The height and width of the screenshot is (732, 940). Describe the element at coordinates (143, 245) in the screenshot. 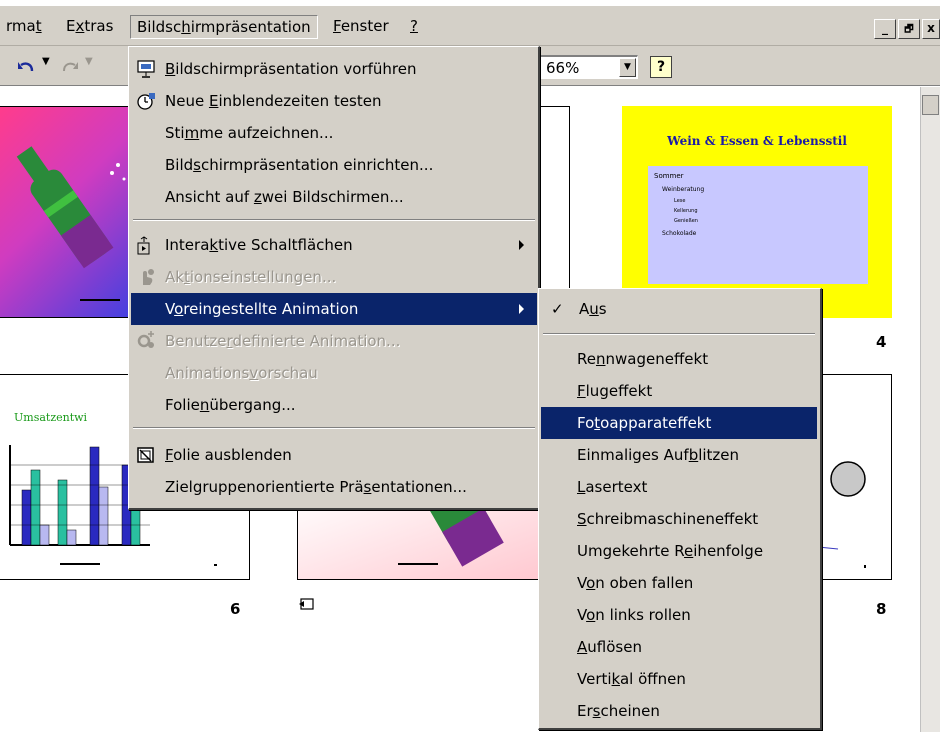

I see `action-buttons-icon` at that location.